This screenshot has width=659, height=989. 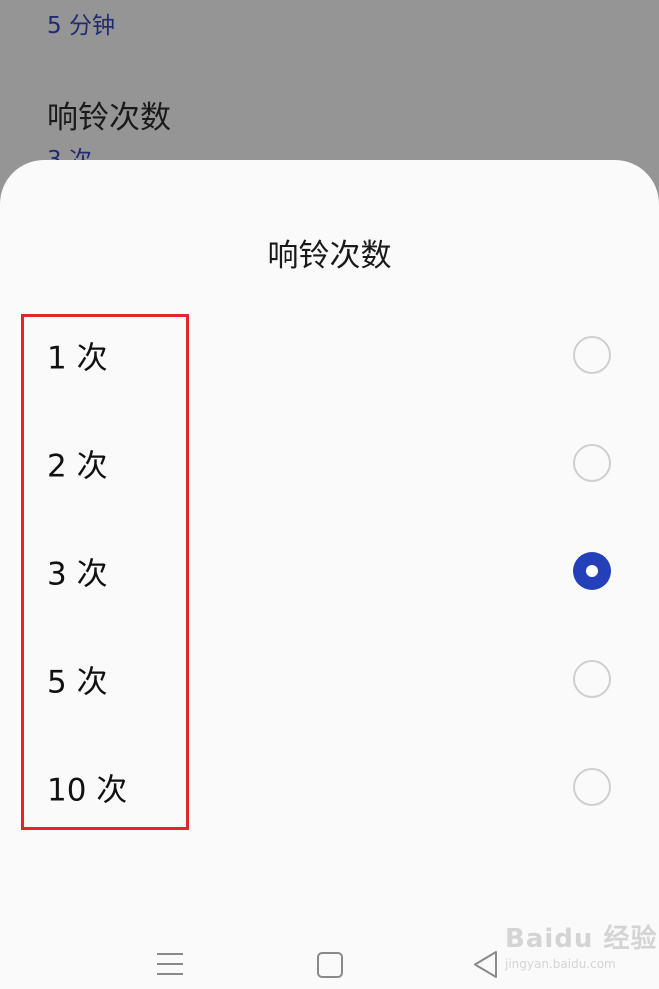 What do you see at coordinates (329, 787) in the screenshot?
I see `option-10: 10 次` at bounding box center [329, 787].